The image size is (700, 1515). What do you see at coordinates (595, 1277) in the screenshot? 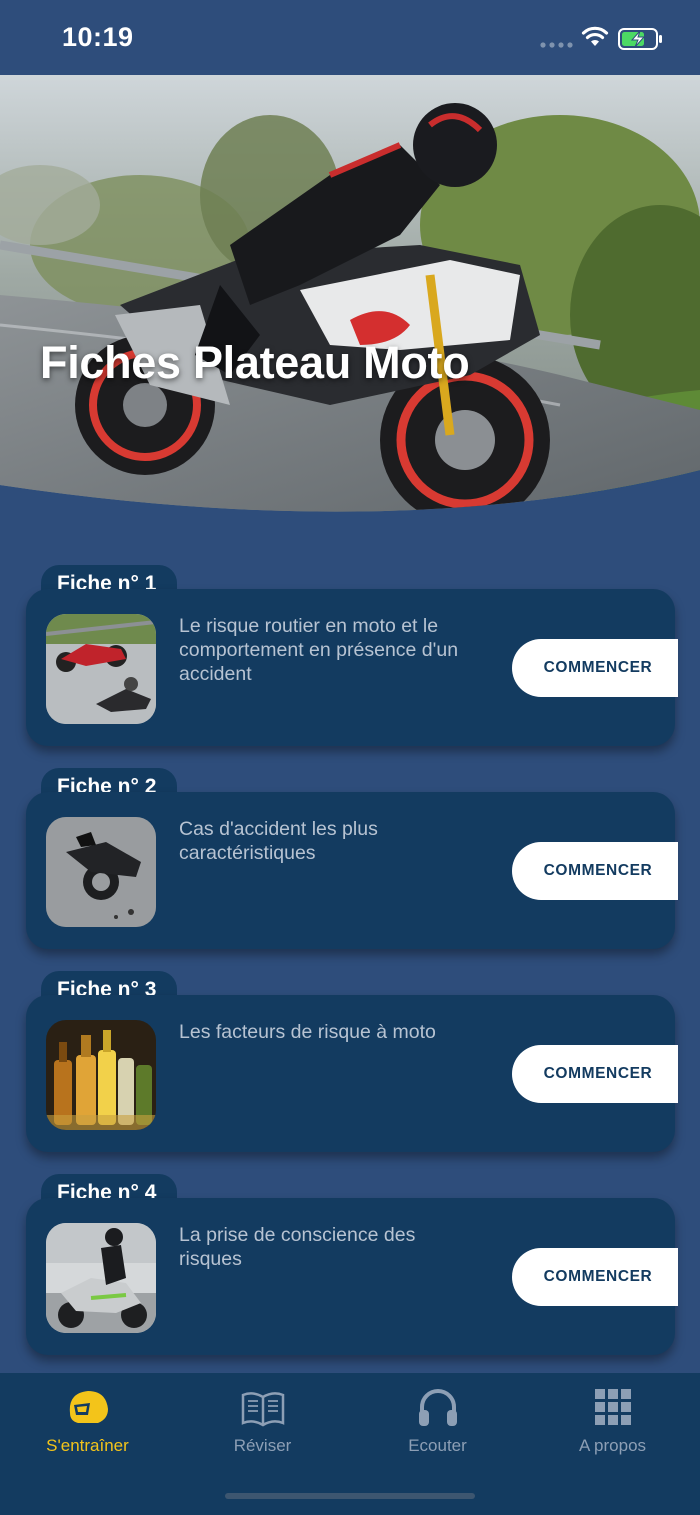
I see `start-fiche-4-button: COMMENCER` at bounding box center [595, 1277].